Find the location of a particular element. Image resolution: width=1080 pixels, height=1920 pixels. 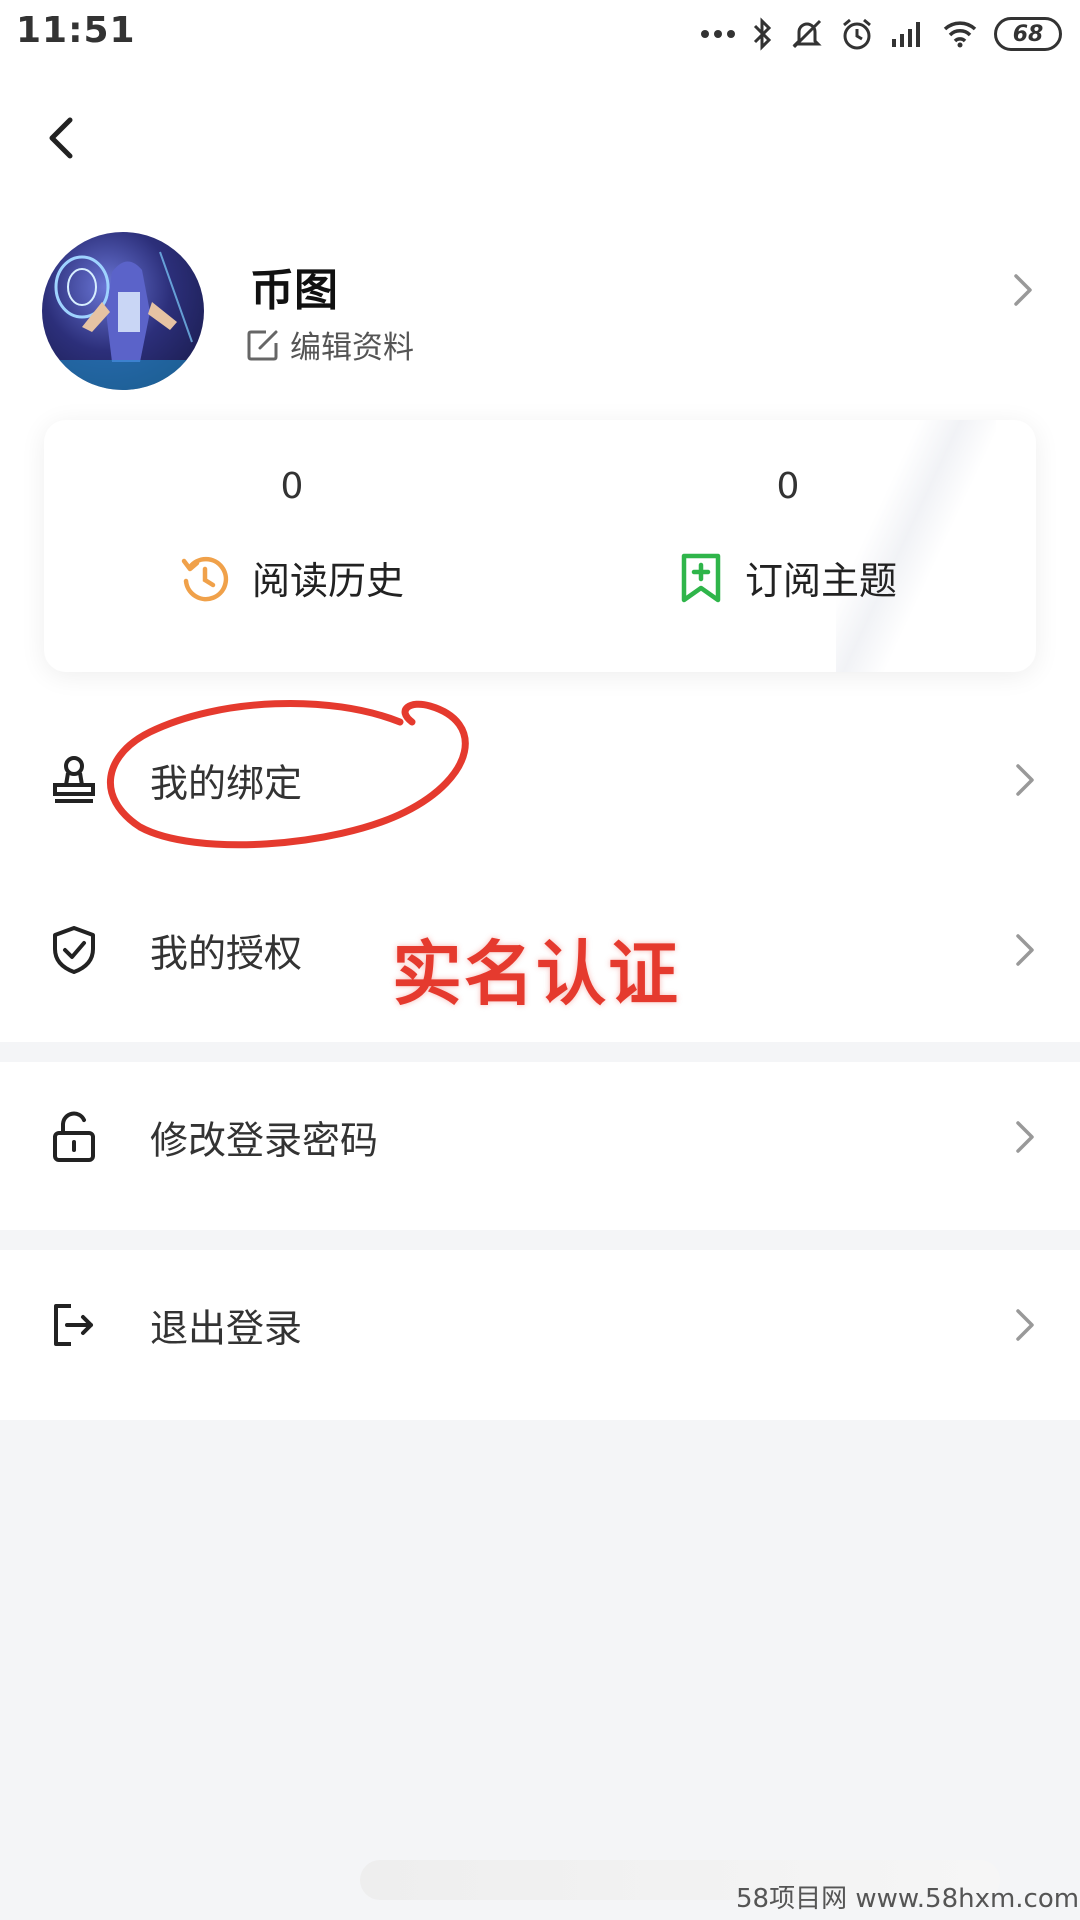

menu-item-logout: 退出登录 is located at coordinates (540, 1325).